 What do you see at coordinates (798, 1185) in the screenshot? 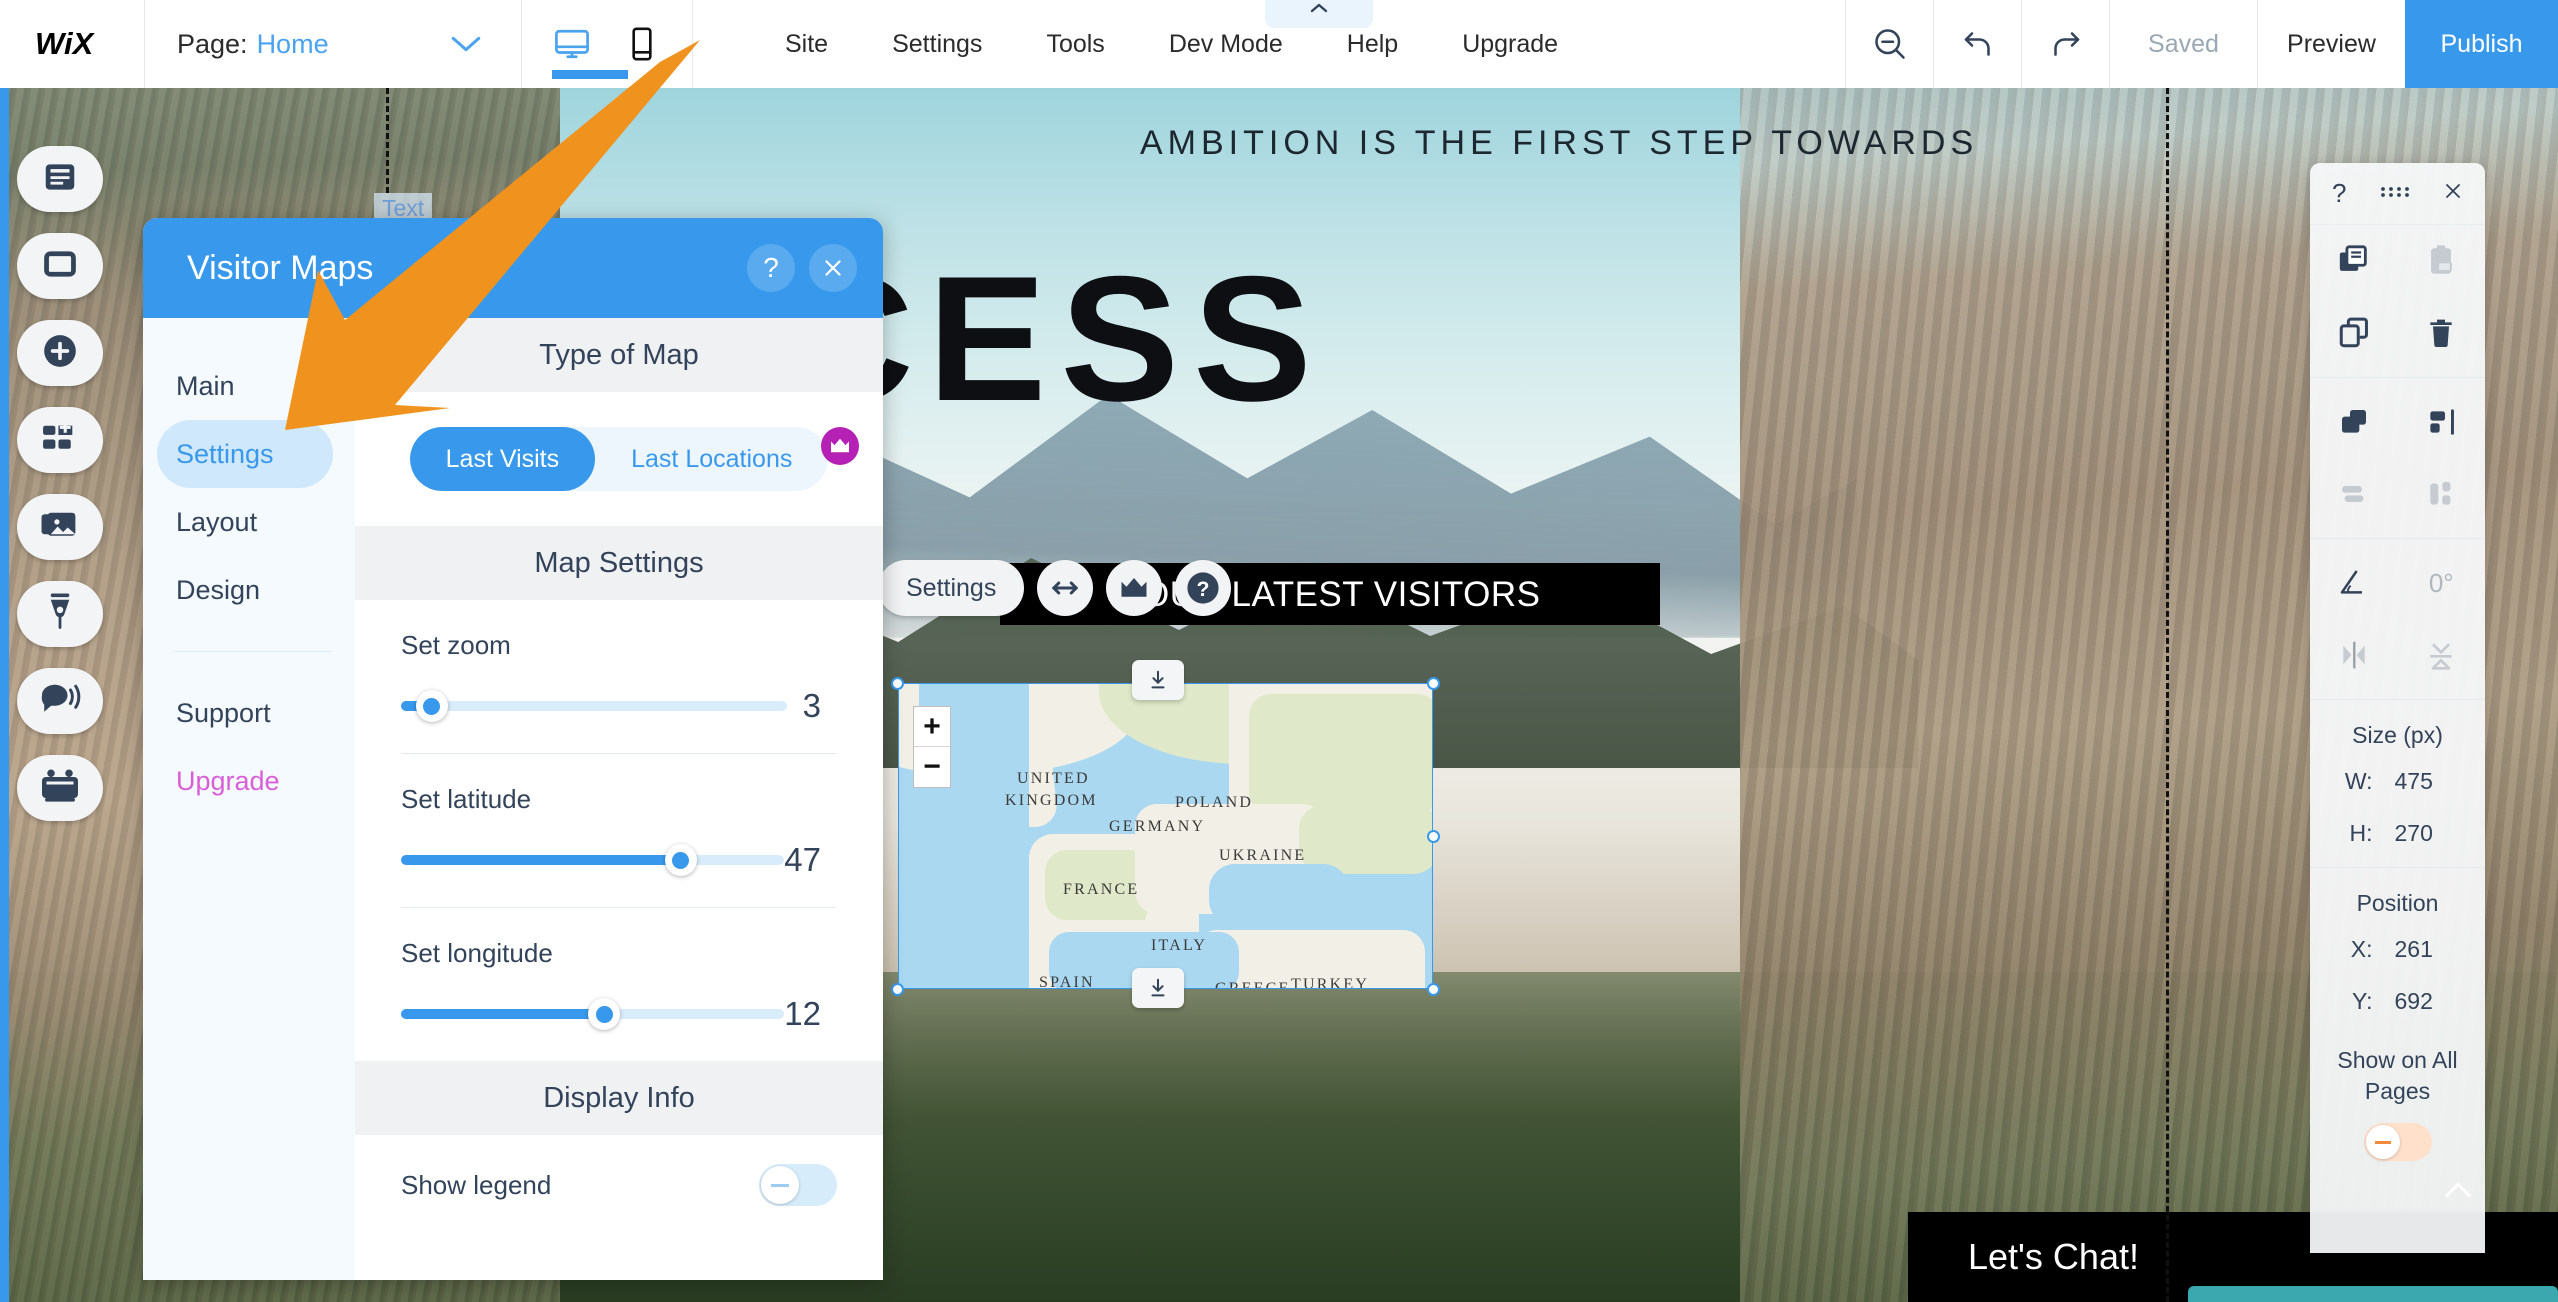
I see `show-legend-toggle` at bounding box center [798, 1185].